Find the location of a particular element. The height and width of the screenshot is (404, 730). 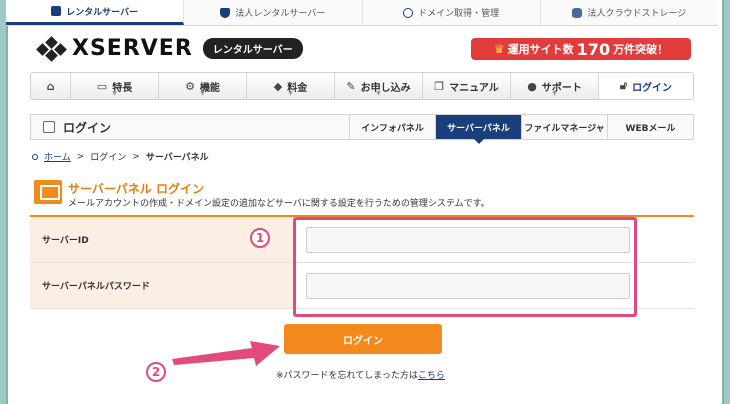

tag-icon: ◆ is located at coordinates (278, 86).